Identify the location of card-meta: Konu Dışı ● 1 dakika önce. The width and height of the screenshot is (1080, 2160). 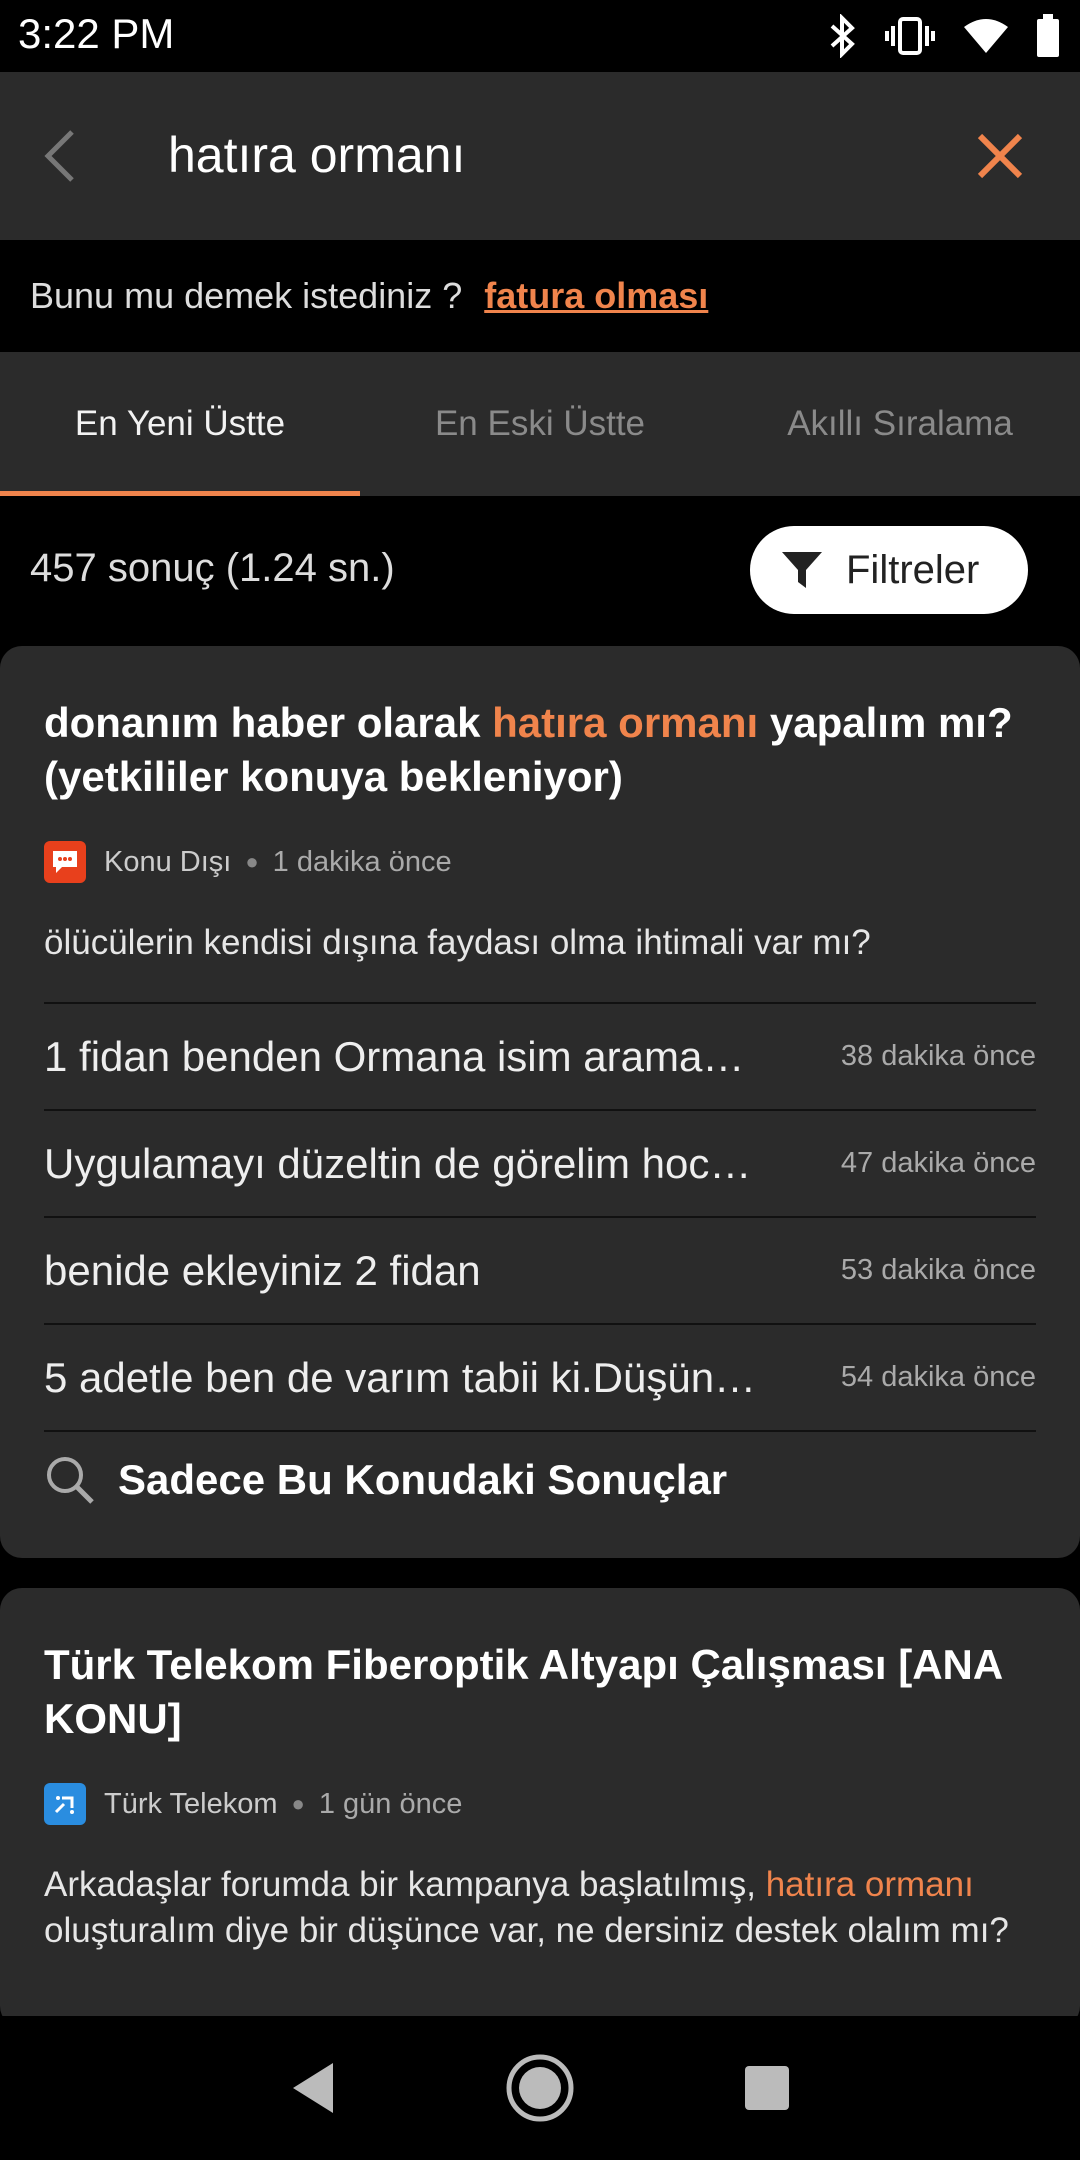
(540, 862).